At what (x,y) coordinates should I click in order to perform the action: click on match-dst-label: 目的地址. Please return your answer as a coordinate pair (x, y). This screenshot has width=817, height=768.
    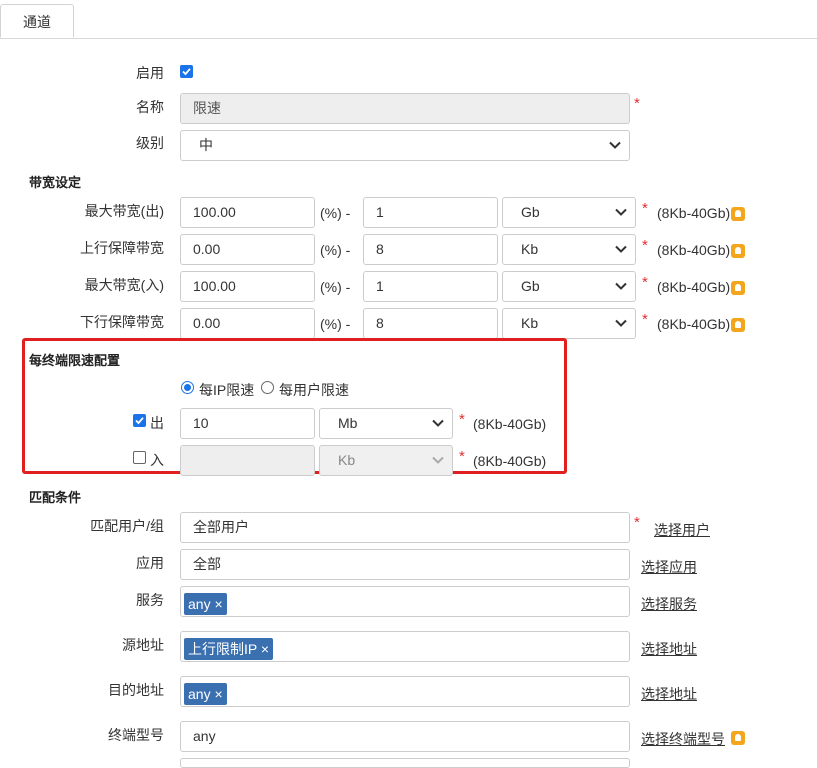
    Looking at the image, I should click on (136, 690).